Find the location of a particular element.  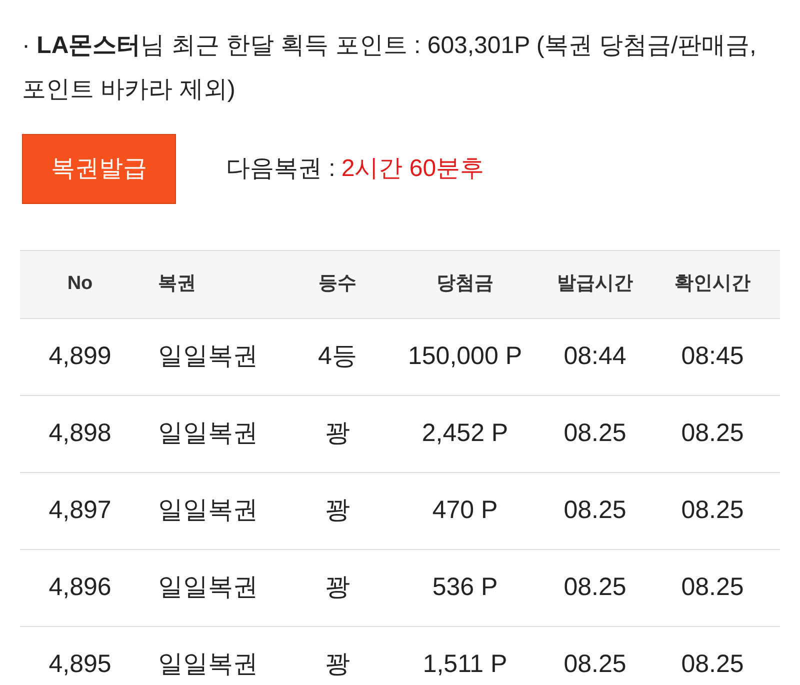

table-cell: 4,897 is located at coordinates (80, 510).